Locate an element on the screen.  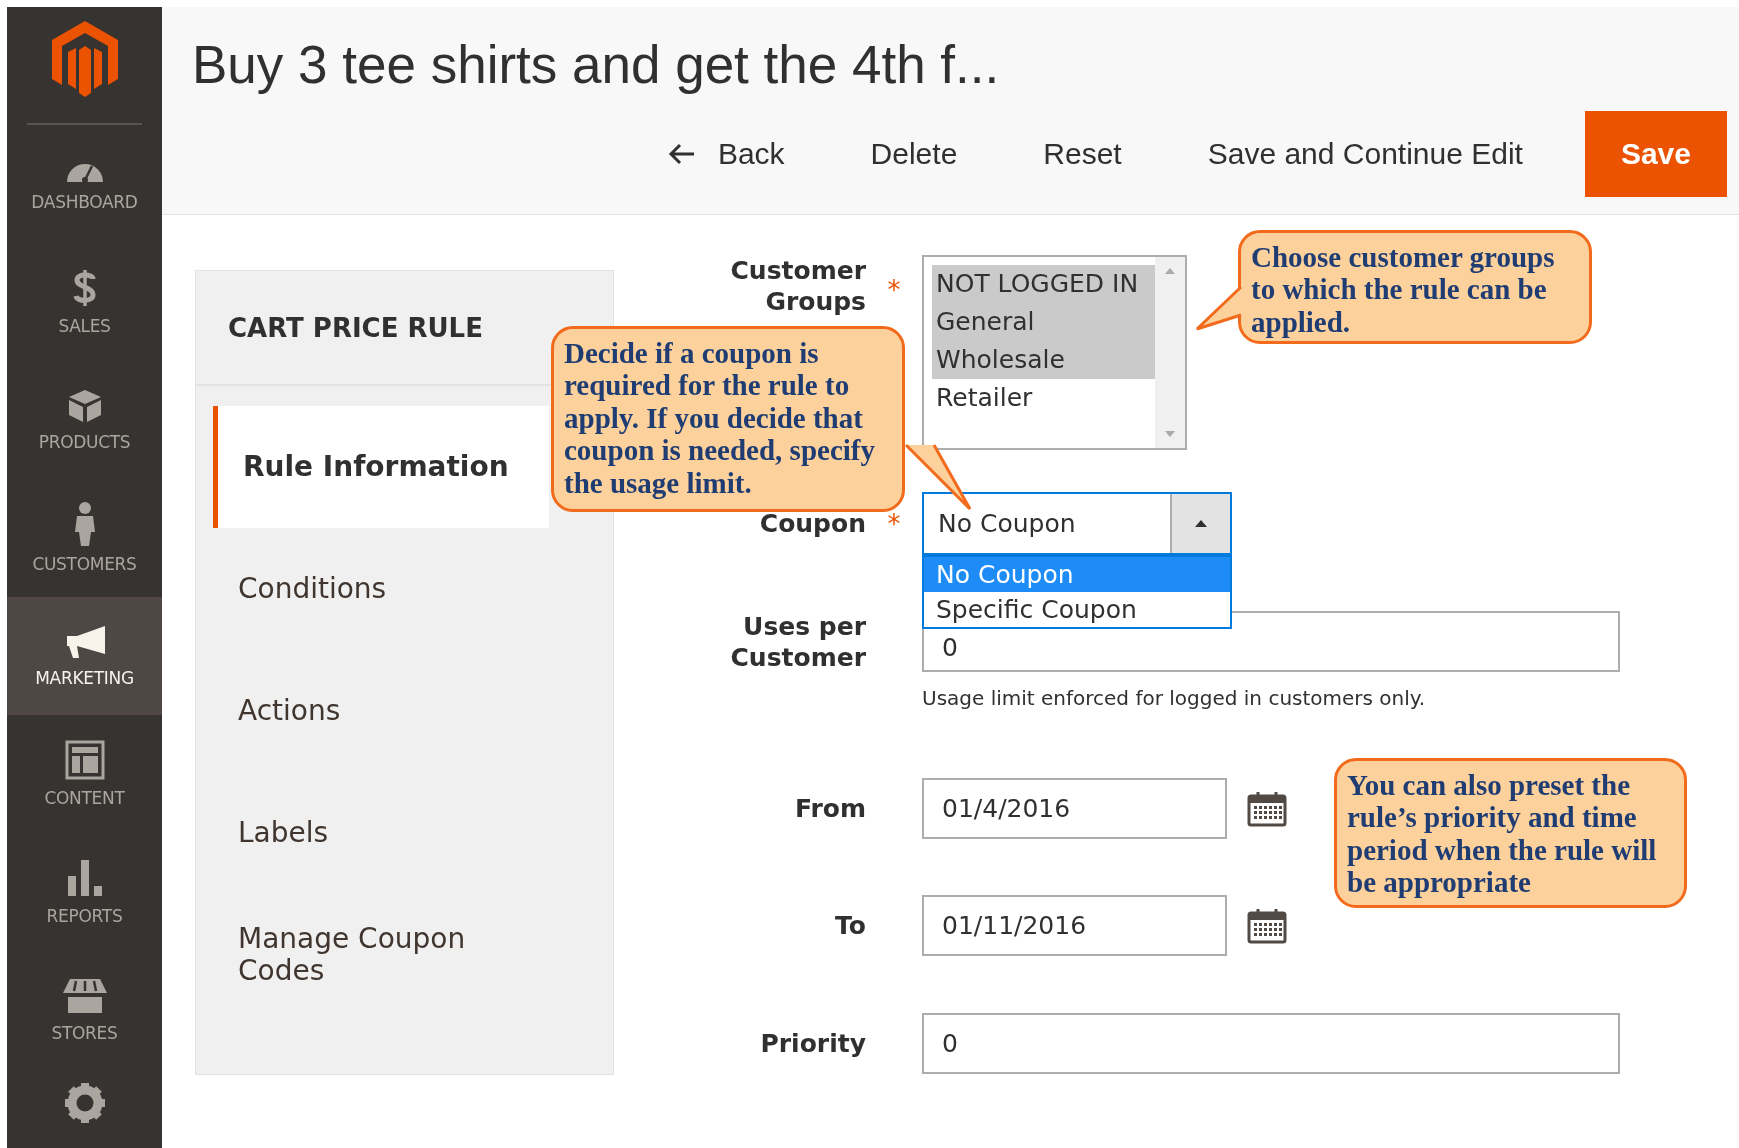
callout-pointer is located at coordinates (939, 478).